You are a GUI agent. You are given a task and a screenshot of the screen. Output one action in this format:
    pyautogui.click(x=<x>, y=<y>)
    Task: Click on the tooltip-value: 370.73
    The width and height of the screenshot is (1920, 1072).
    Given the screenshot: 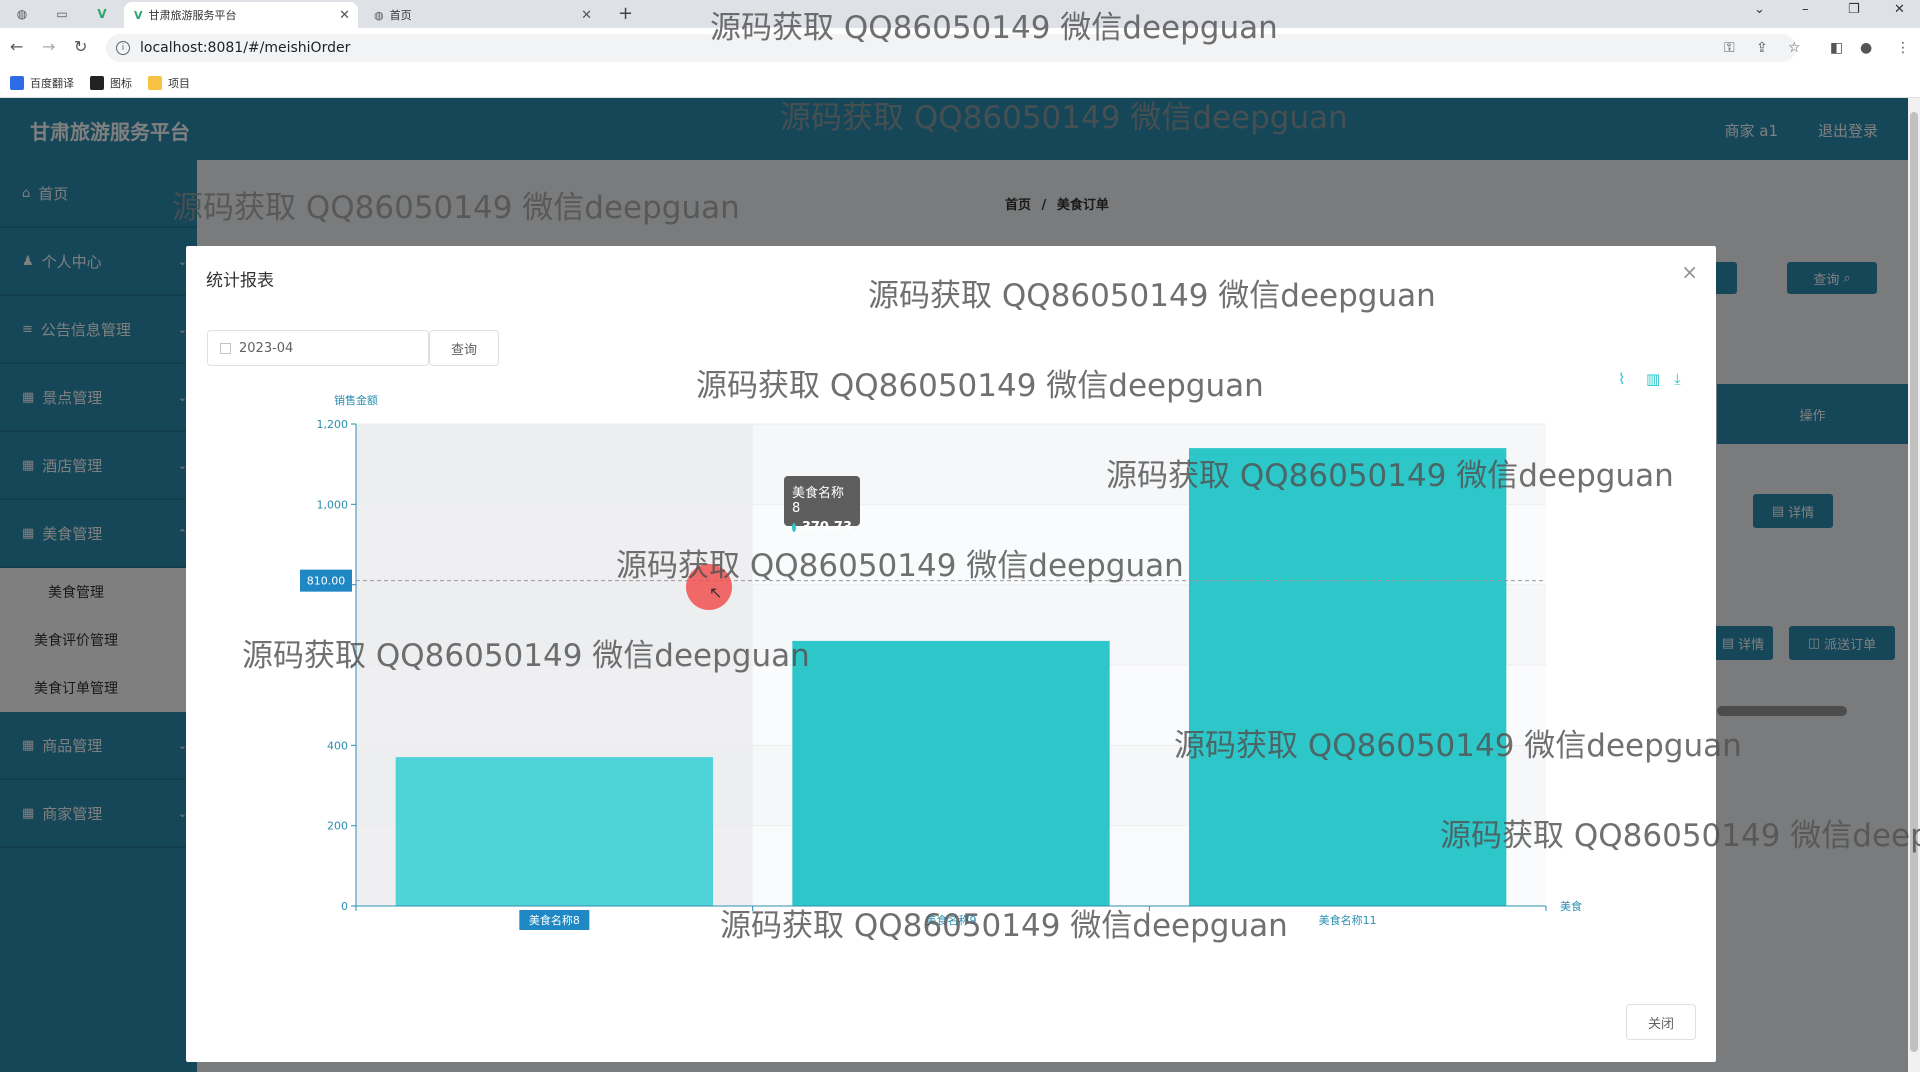 What is the action you would take?
    pyautogui.click(x=826, y=527)
    